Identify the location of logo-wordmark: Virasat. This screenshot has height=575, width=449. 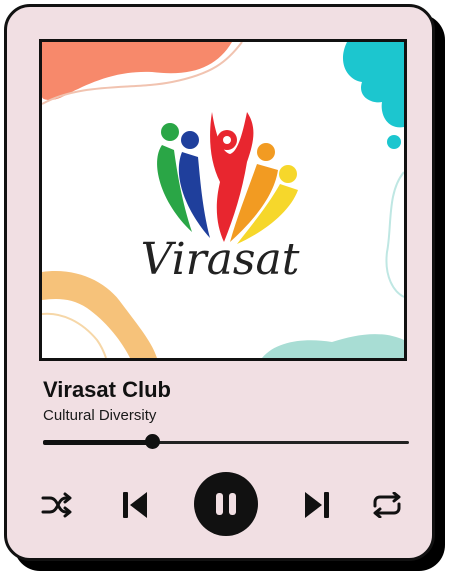
(220, 259).